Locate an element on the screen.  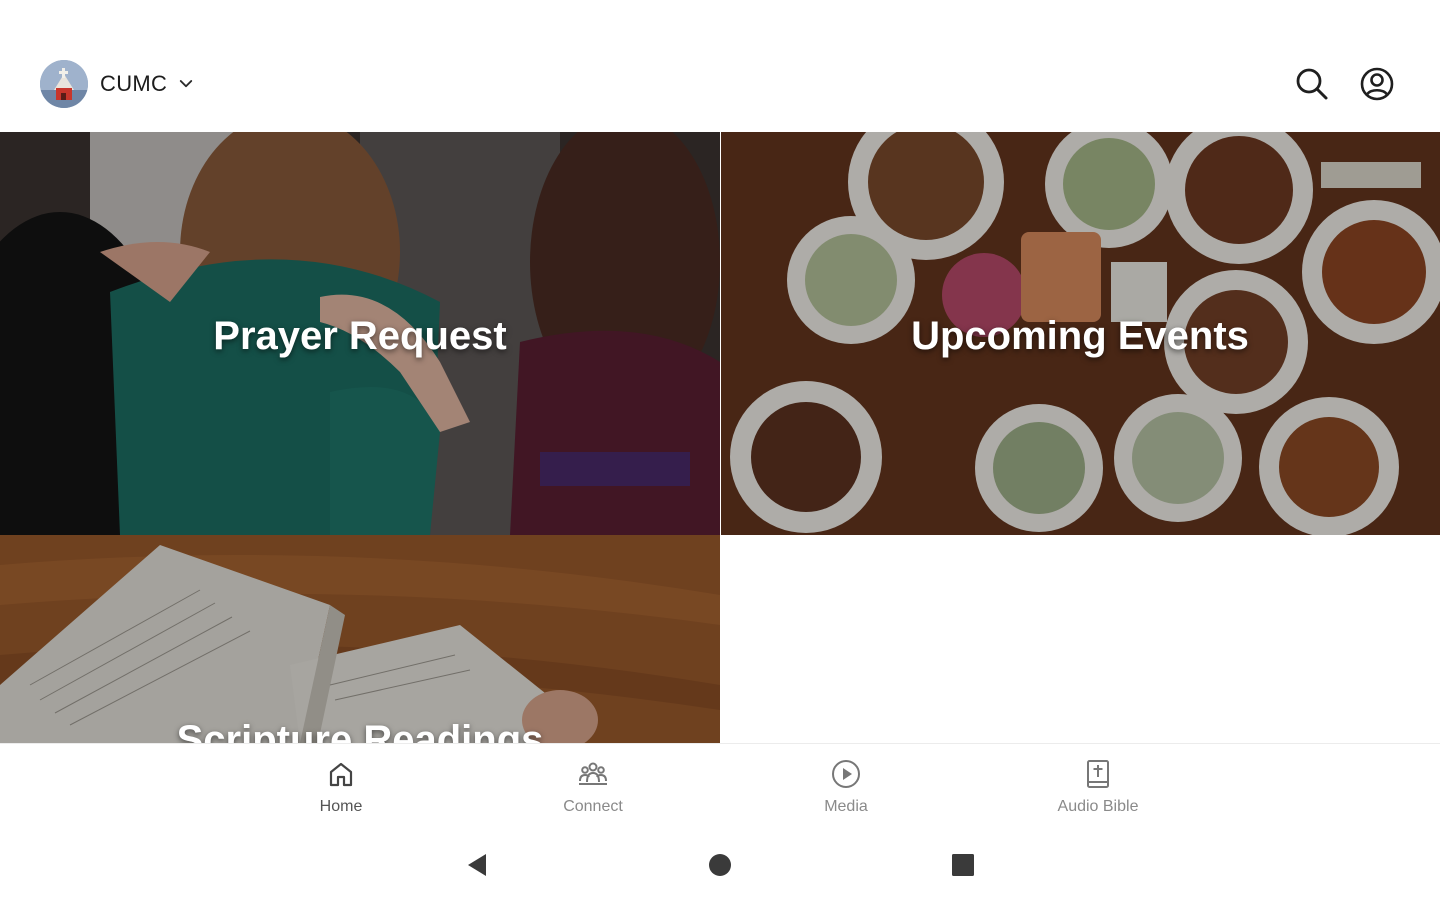
app-header: CUMC is located at coordinates (720, 66).